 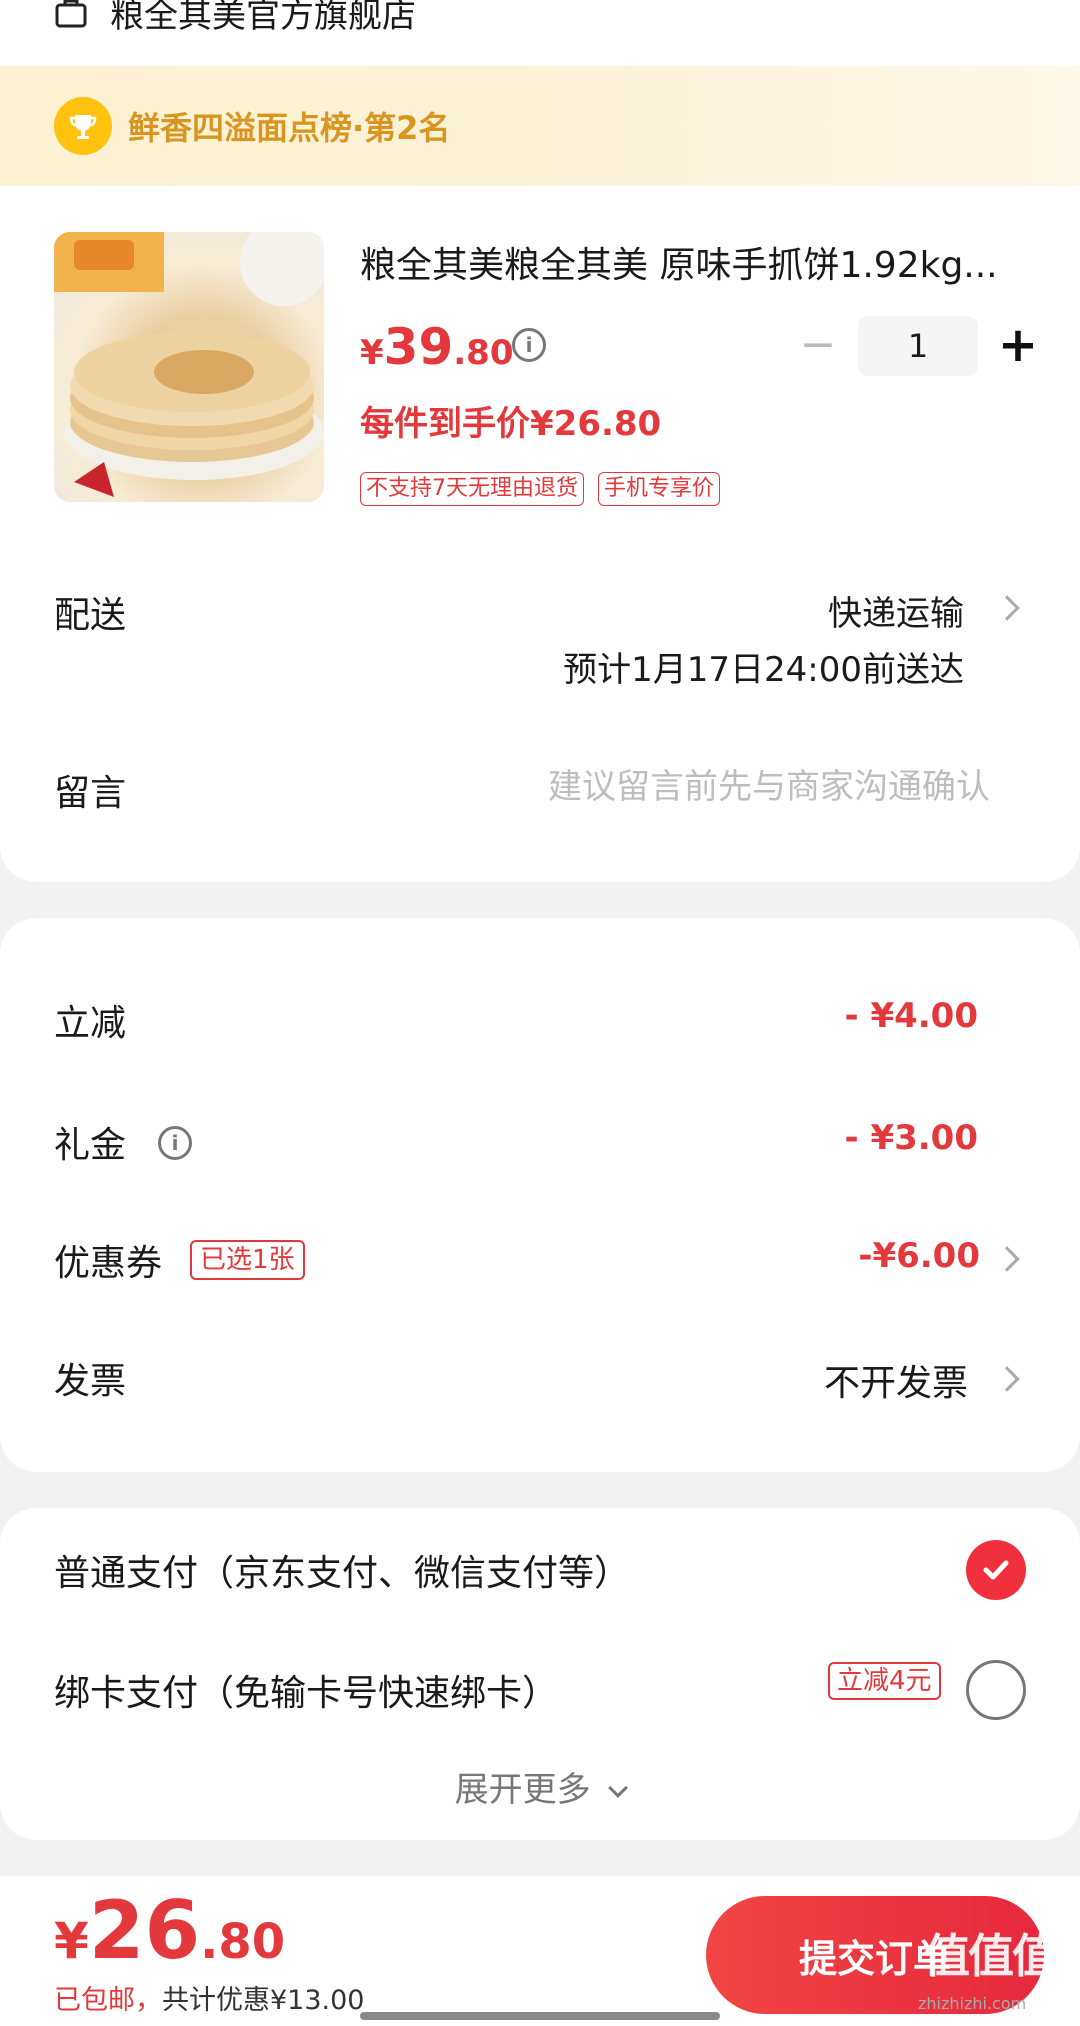 I want to click on total-summary: 已包邮，共计优惠¥13.00, so click(x=209, y=1997).